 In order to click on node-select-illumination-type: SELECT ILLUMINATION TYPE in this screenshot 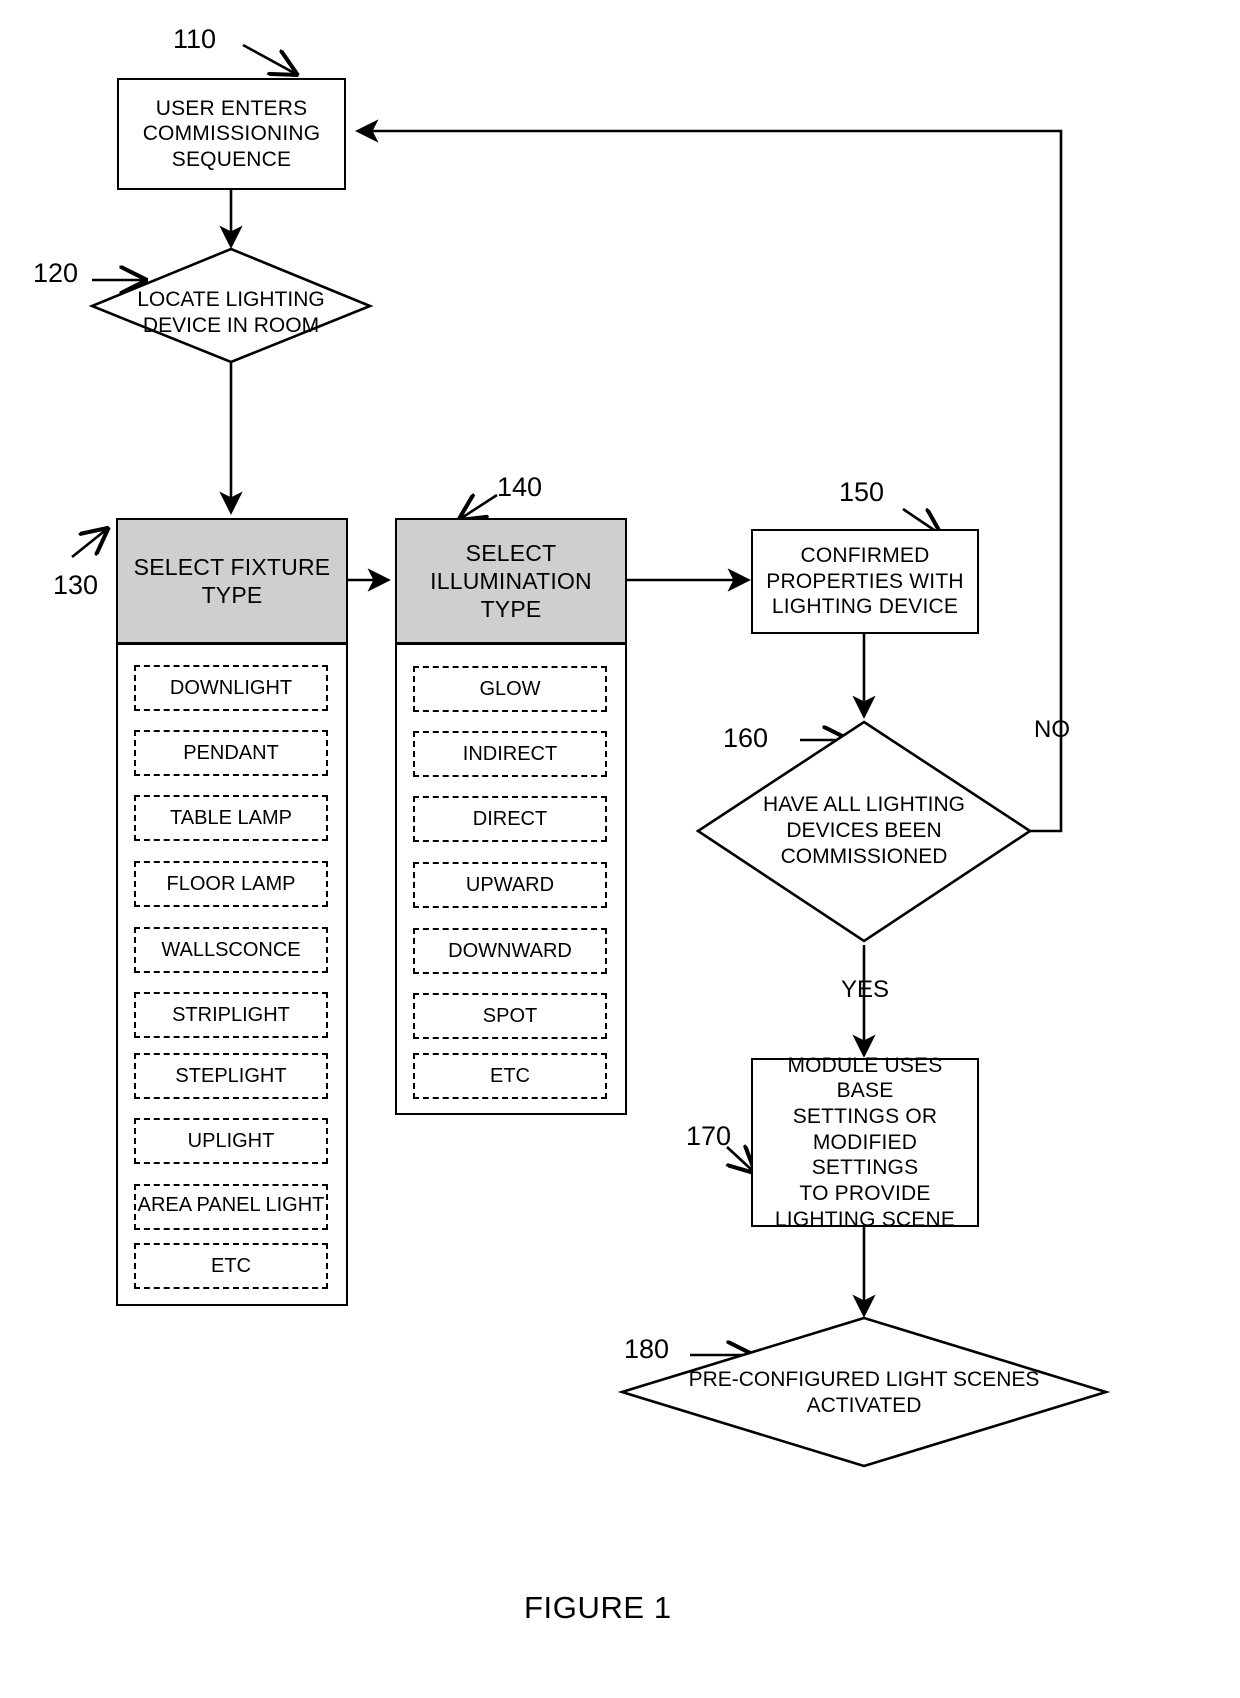, I will do `click(511, 581)`.